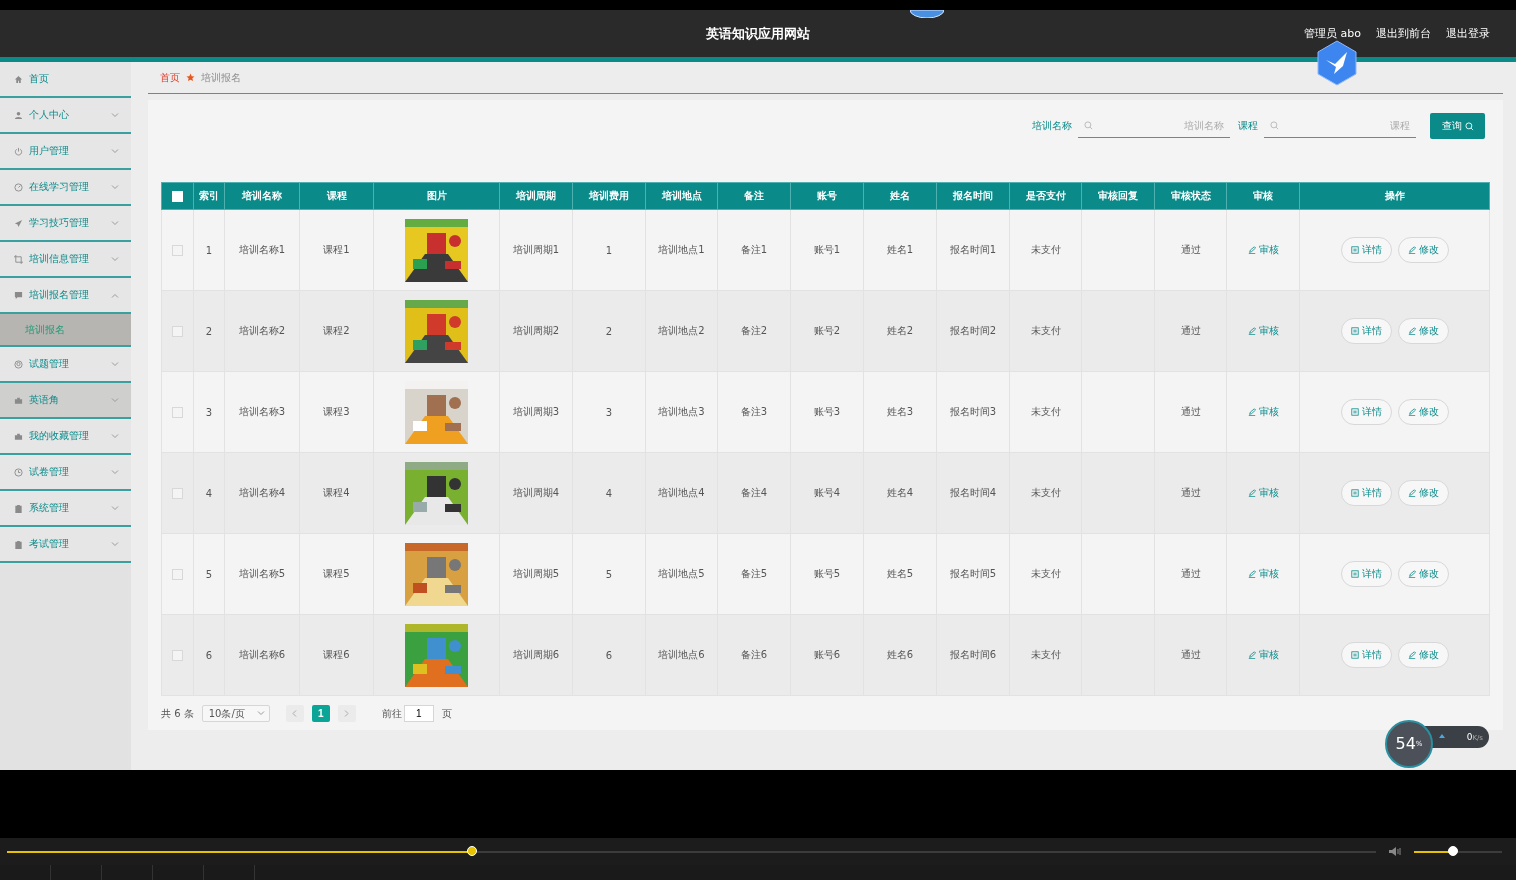 The height and width of the screenshot is (880, 1516). Describe the element at coordinates (170, 77) in the screenshot. I see `breadcrumb-link: 首页` at that location.